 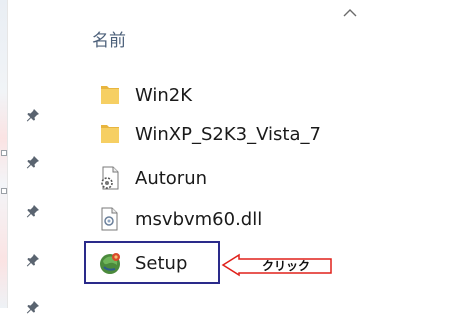 I want to click on settings-file-icon, so click(x=110, y=178).